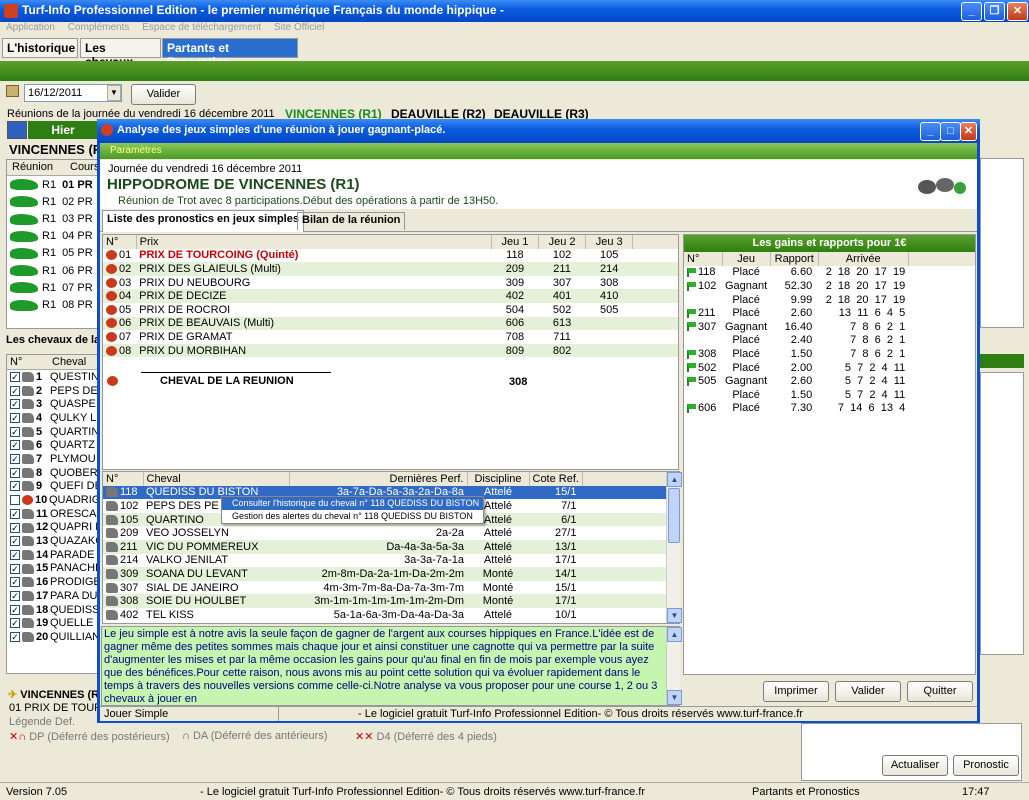  I want to click on cheval-left-row: ✓ 4 QULKY L, so click(56, 418).